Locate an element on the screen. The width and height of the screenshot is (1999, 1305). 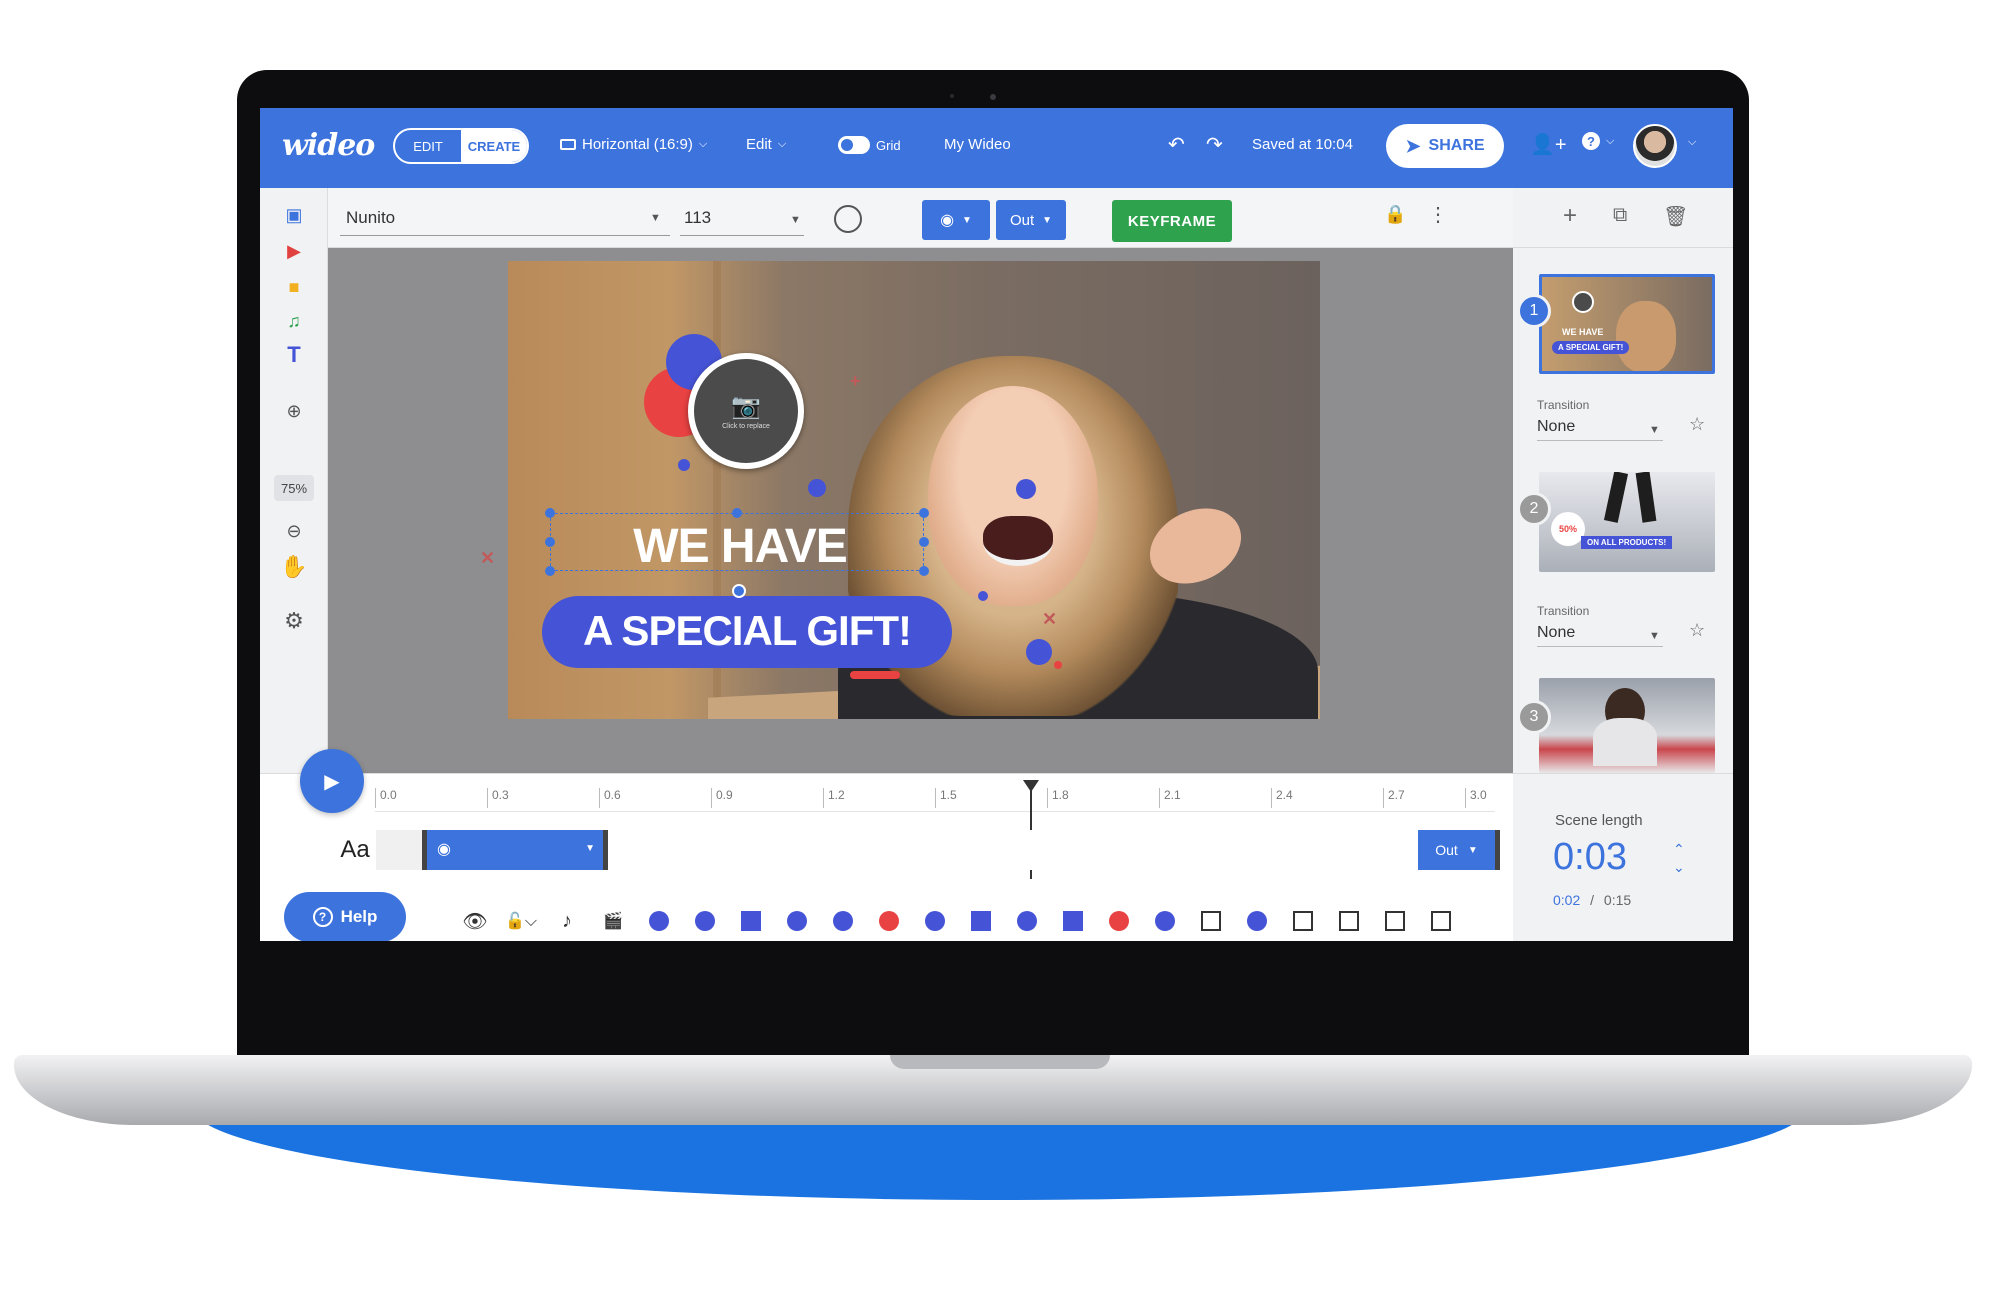
hand-icon: ✋ is located at coordinates (294, 567).